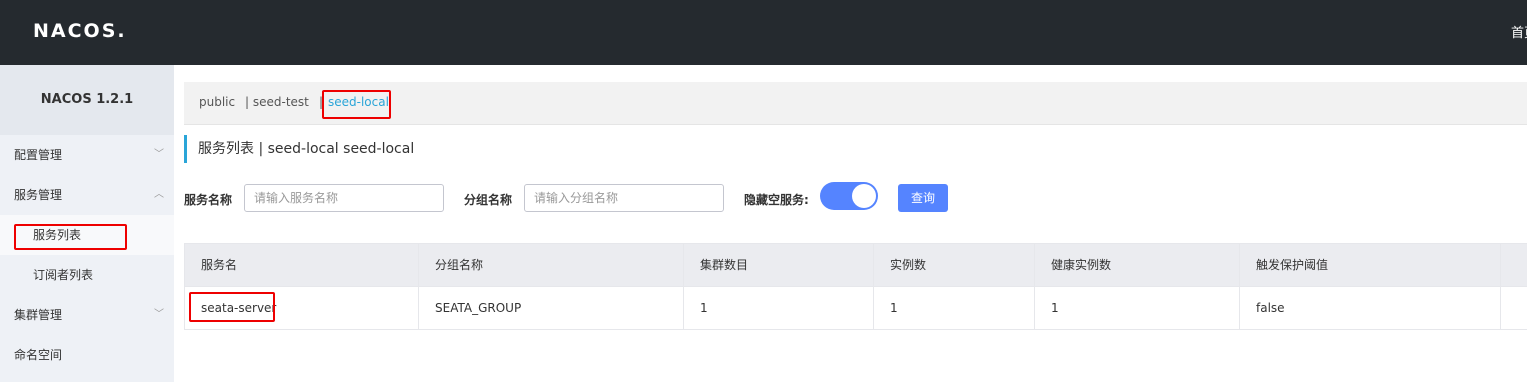  Describe the element at coordinates (38, 155) in the screenshot. I see `sidebar-item-label: 配置管理` at that location.